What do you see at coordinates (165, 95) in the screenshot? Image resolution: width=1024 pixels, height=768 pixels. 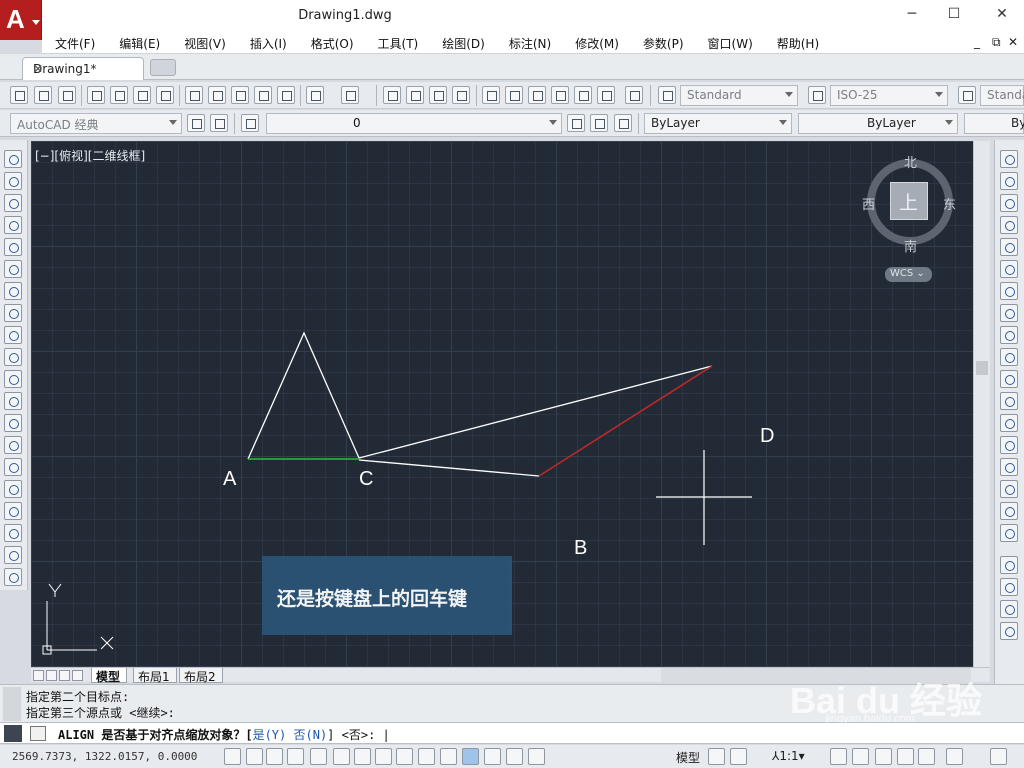 I see `3d-print-icon` at bounding box center [165, 95].